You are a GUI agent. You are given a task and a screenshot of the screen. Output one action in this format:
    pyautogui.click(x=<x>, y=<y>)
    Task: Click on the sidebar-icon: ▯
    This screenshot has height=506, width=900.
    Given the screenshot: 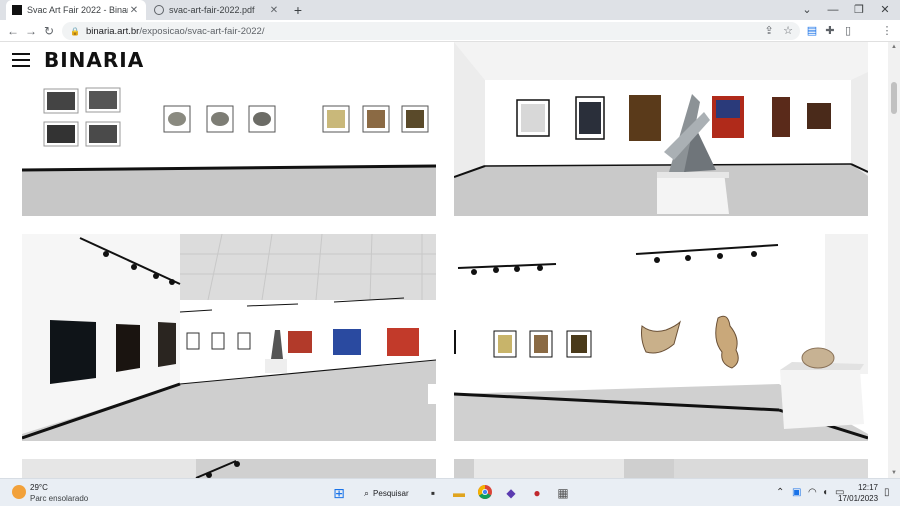 What is the action you would take?
    pyautogui.click(x=848, y=31)
    